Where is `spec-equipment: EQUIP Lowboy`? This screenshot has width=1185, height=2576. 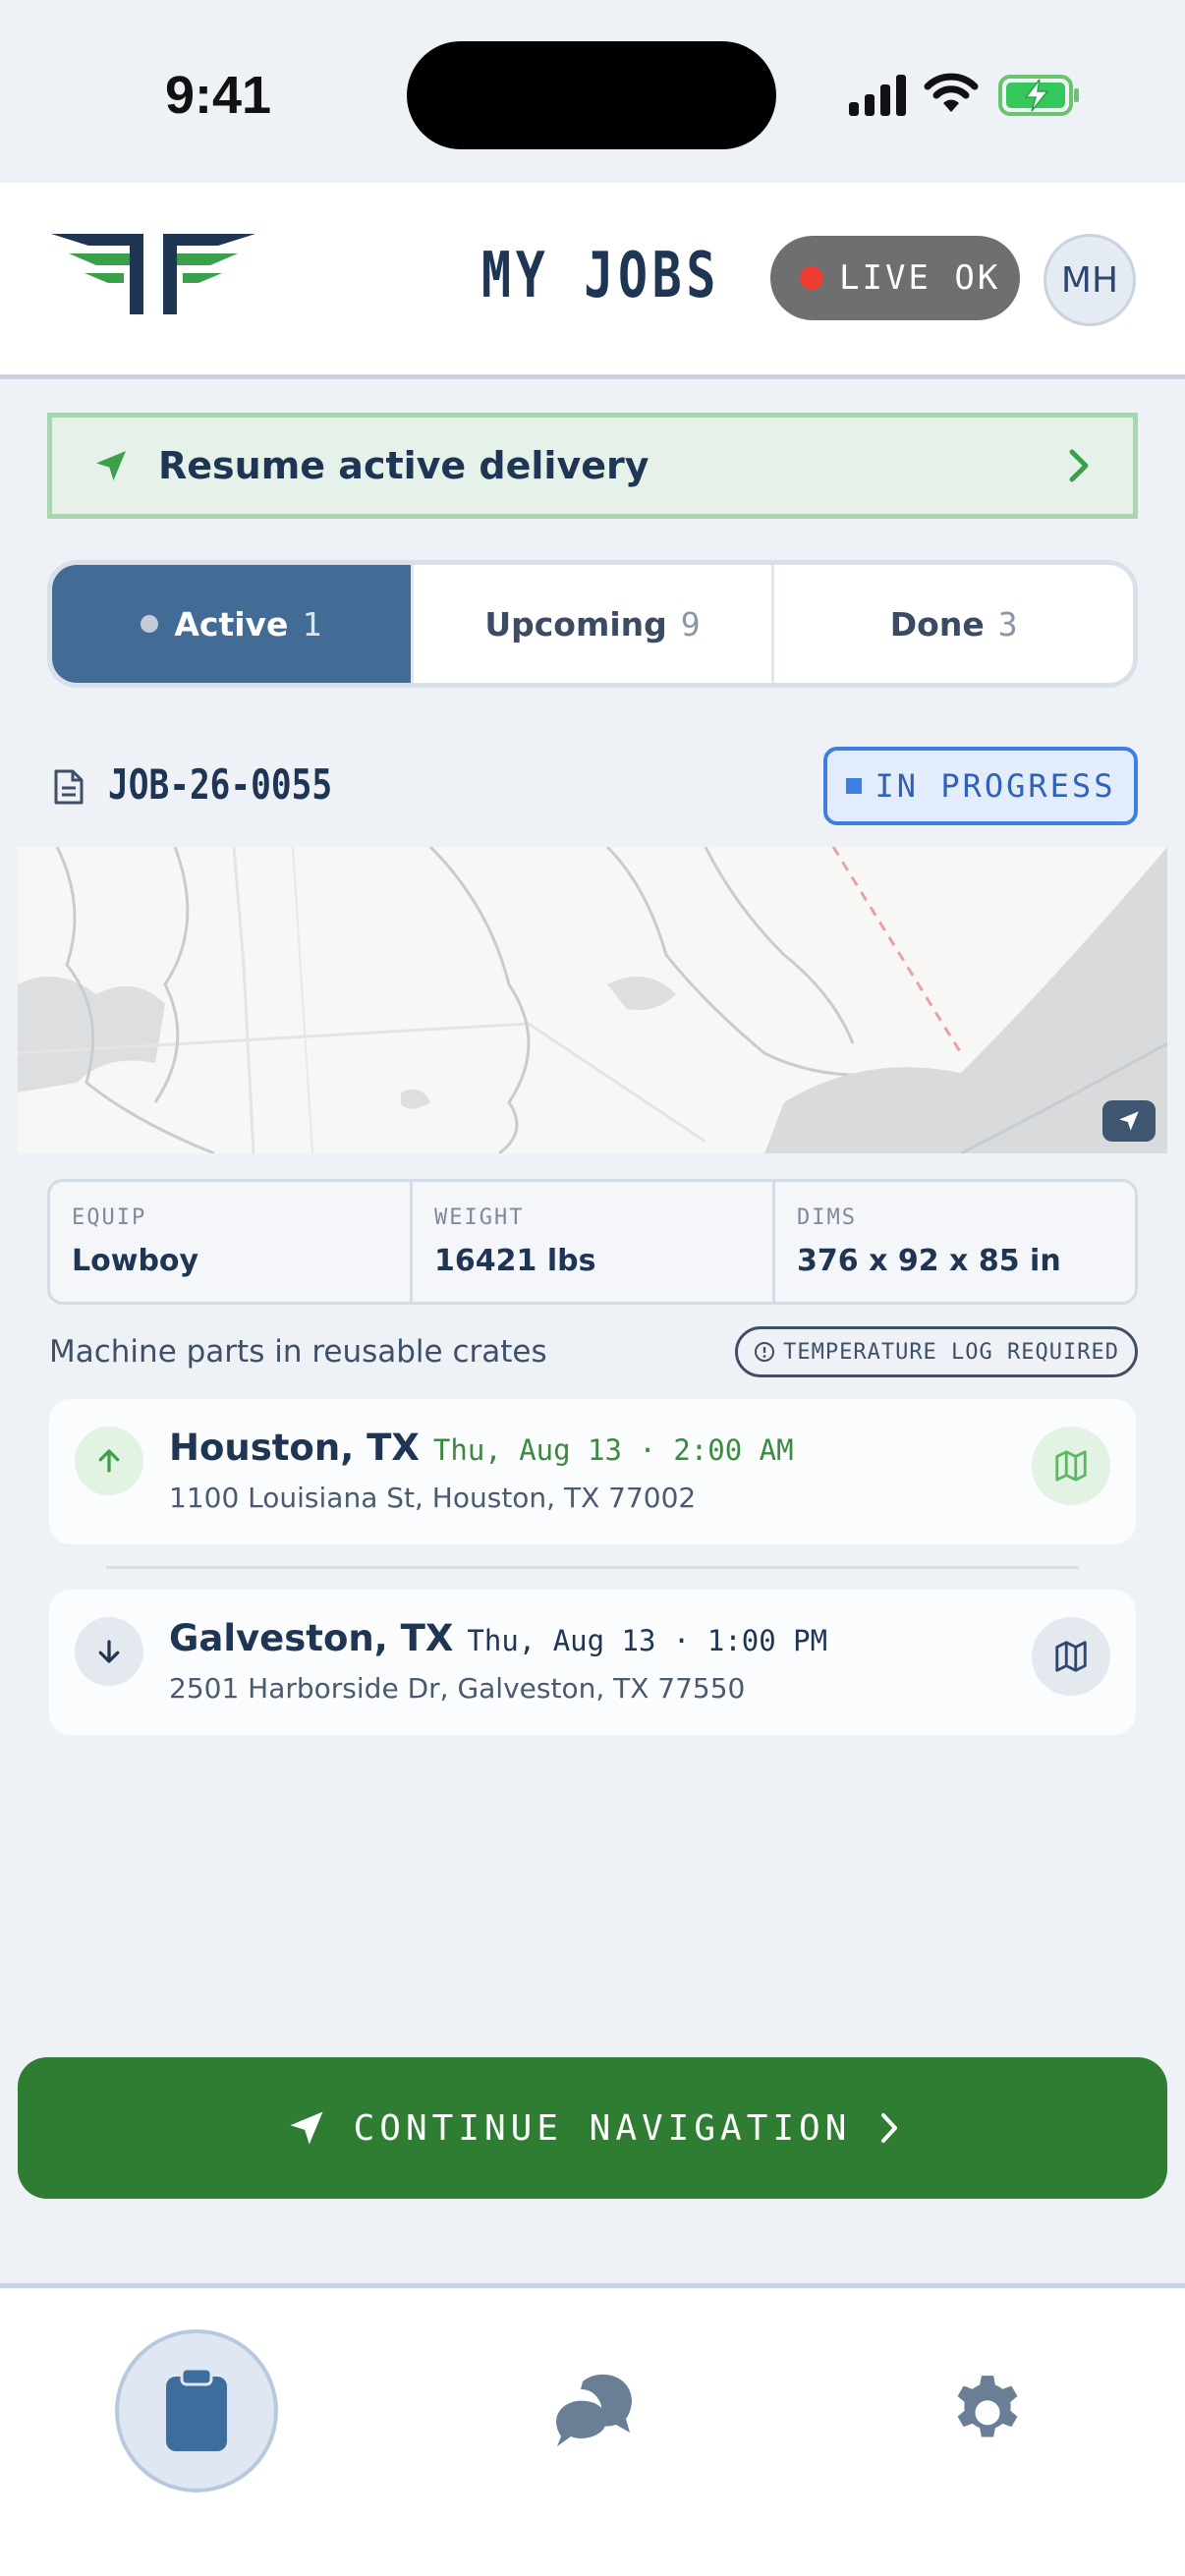
spec-equipment: EQUIP Lowboy is located at coordinates (230, 1242).